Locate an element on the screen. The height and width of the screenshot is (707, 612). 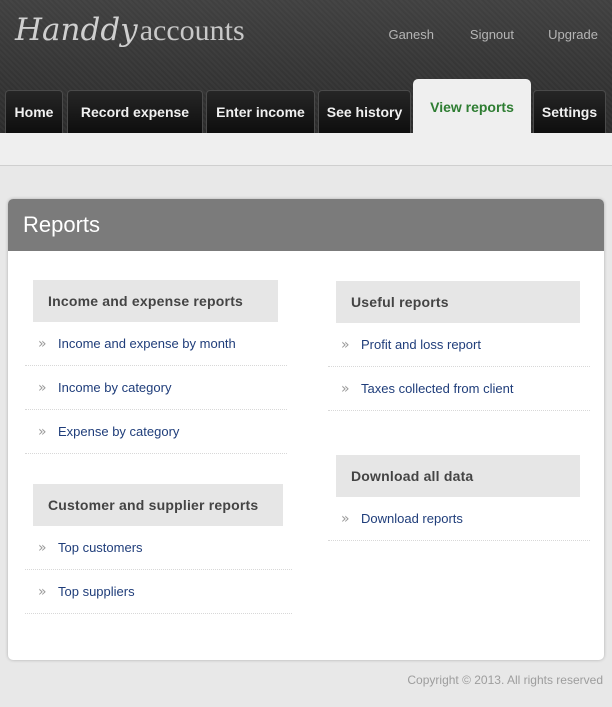
tab-settings: Settings is located at coordinates (569, 111).